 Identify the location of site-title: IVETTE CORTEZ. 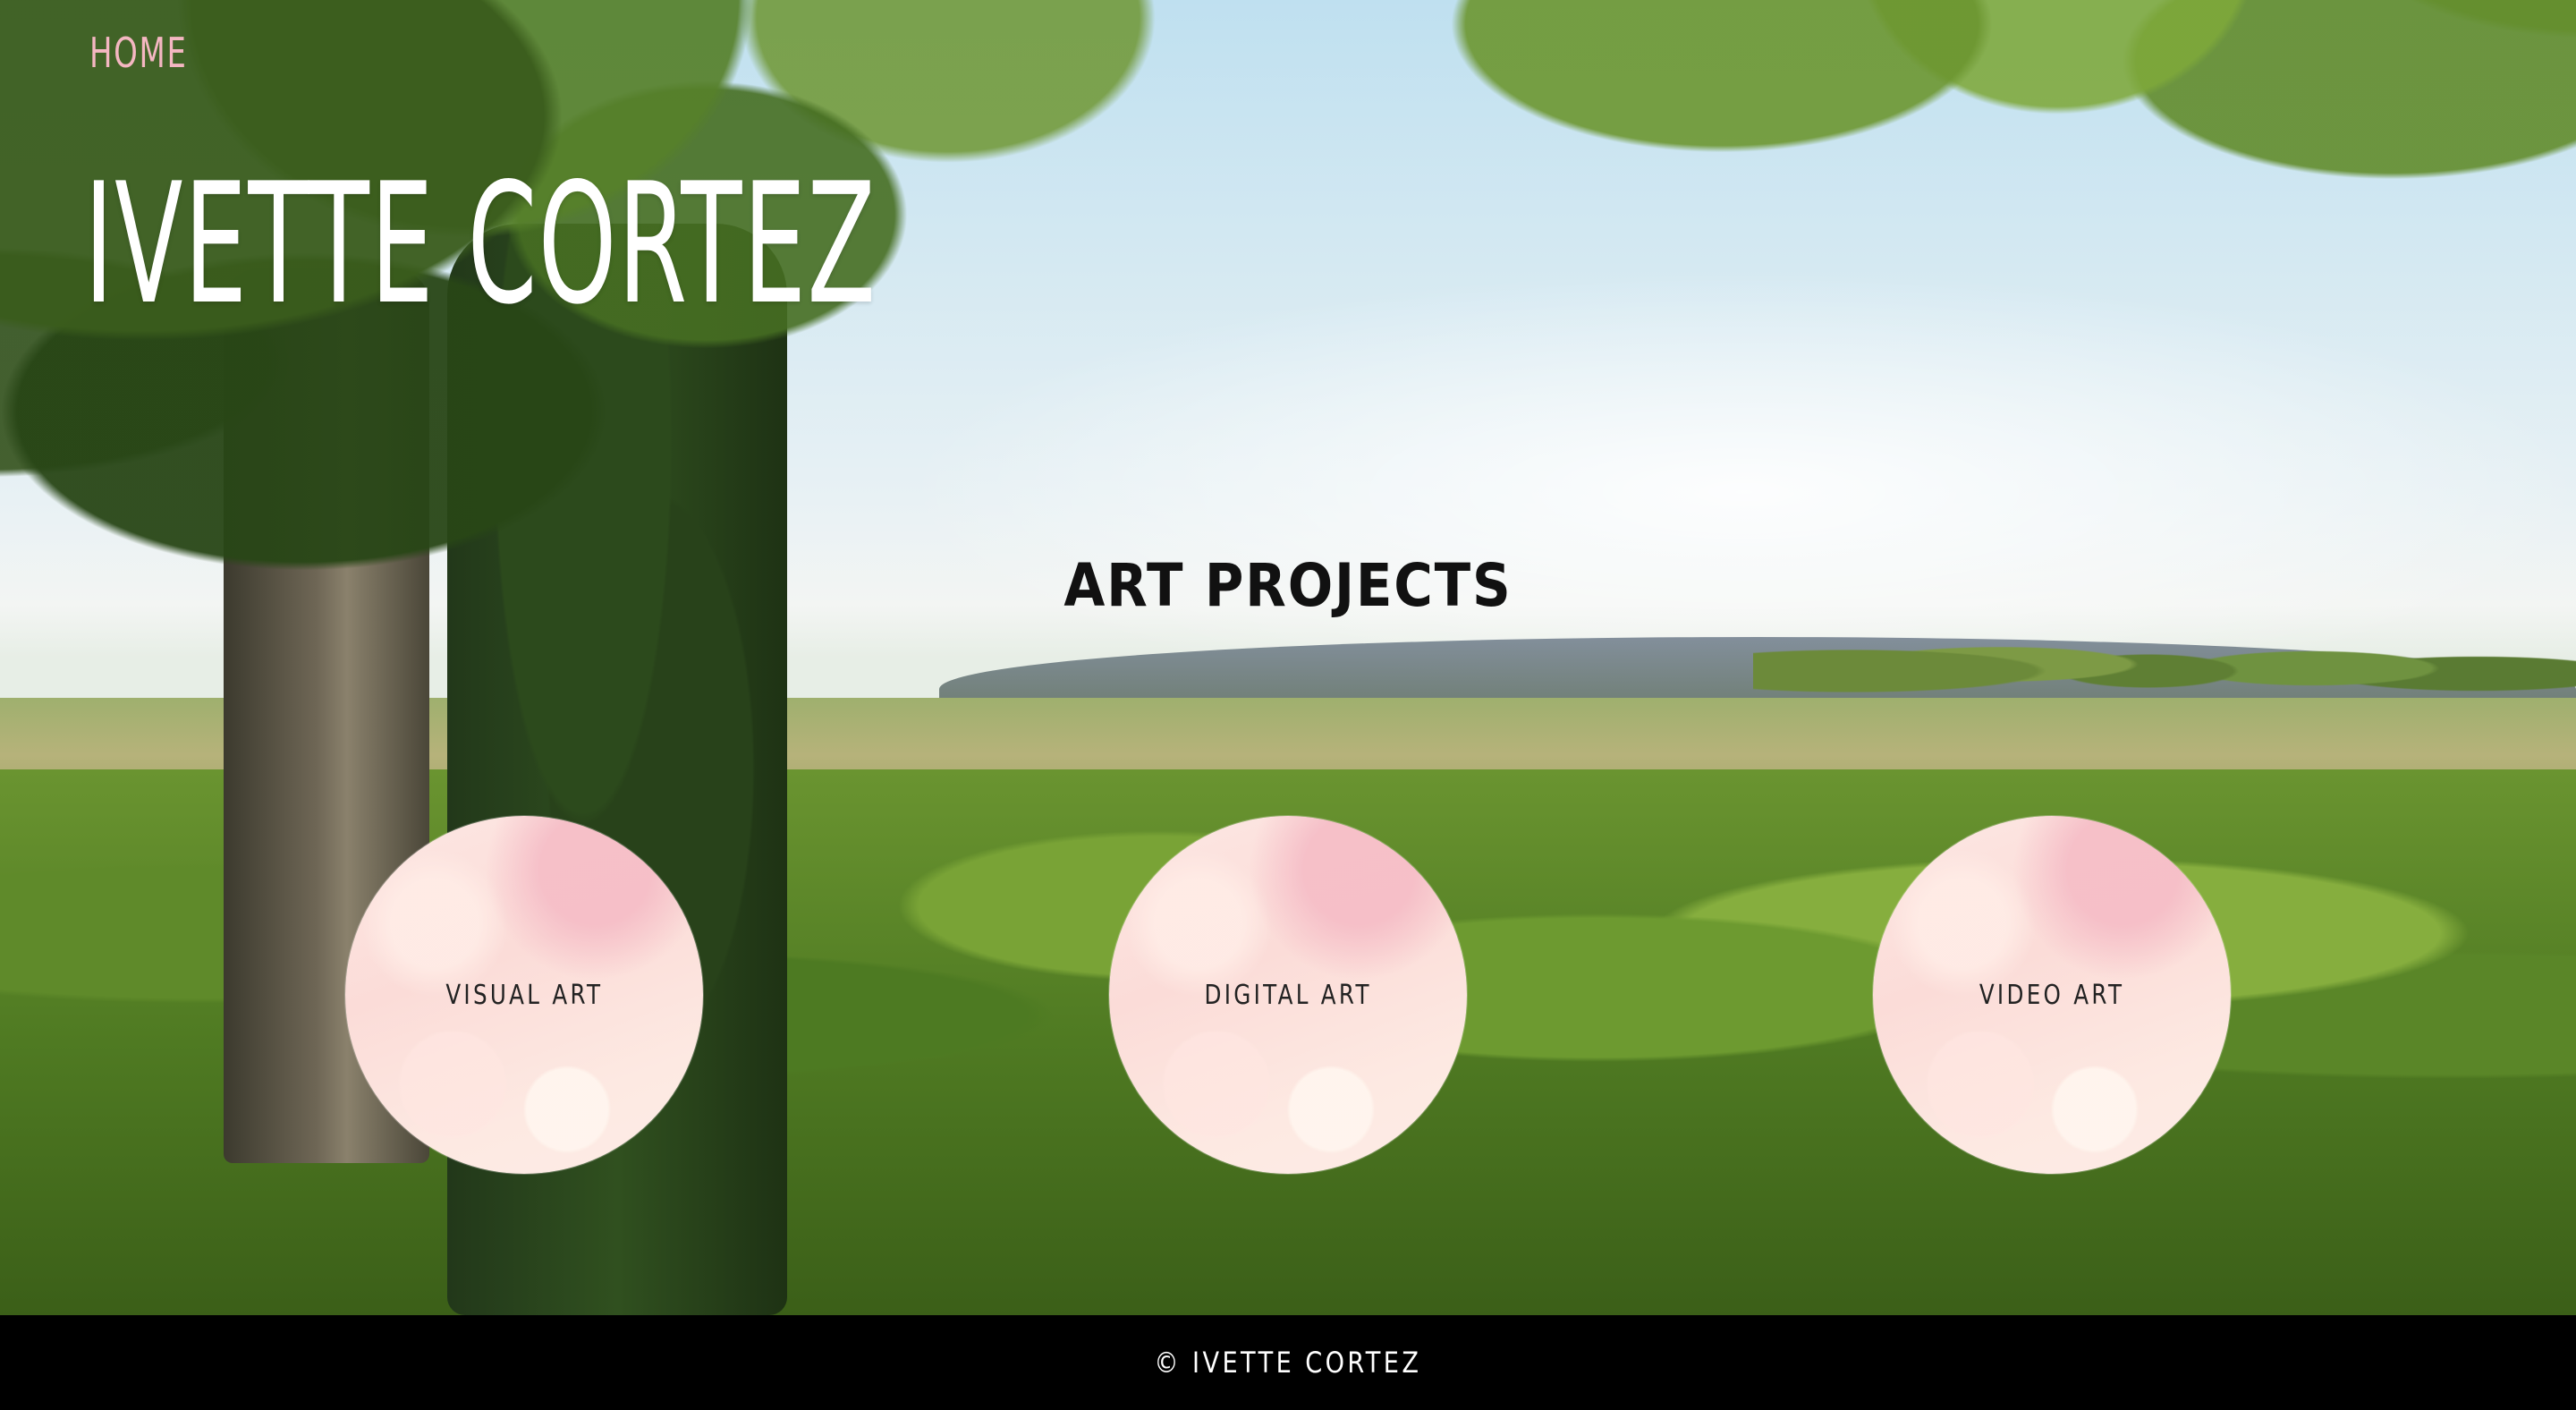
(480, 244).